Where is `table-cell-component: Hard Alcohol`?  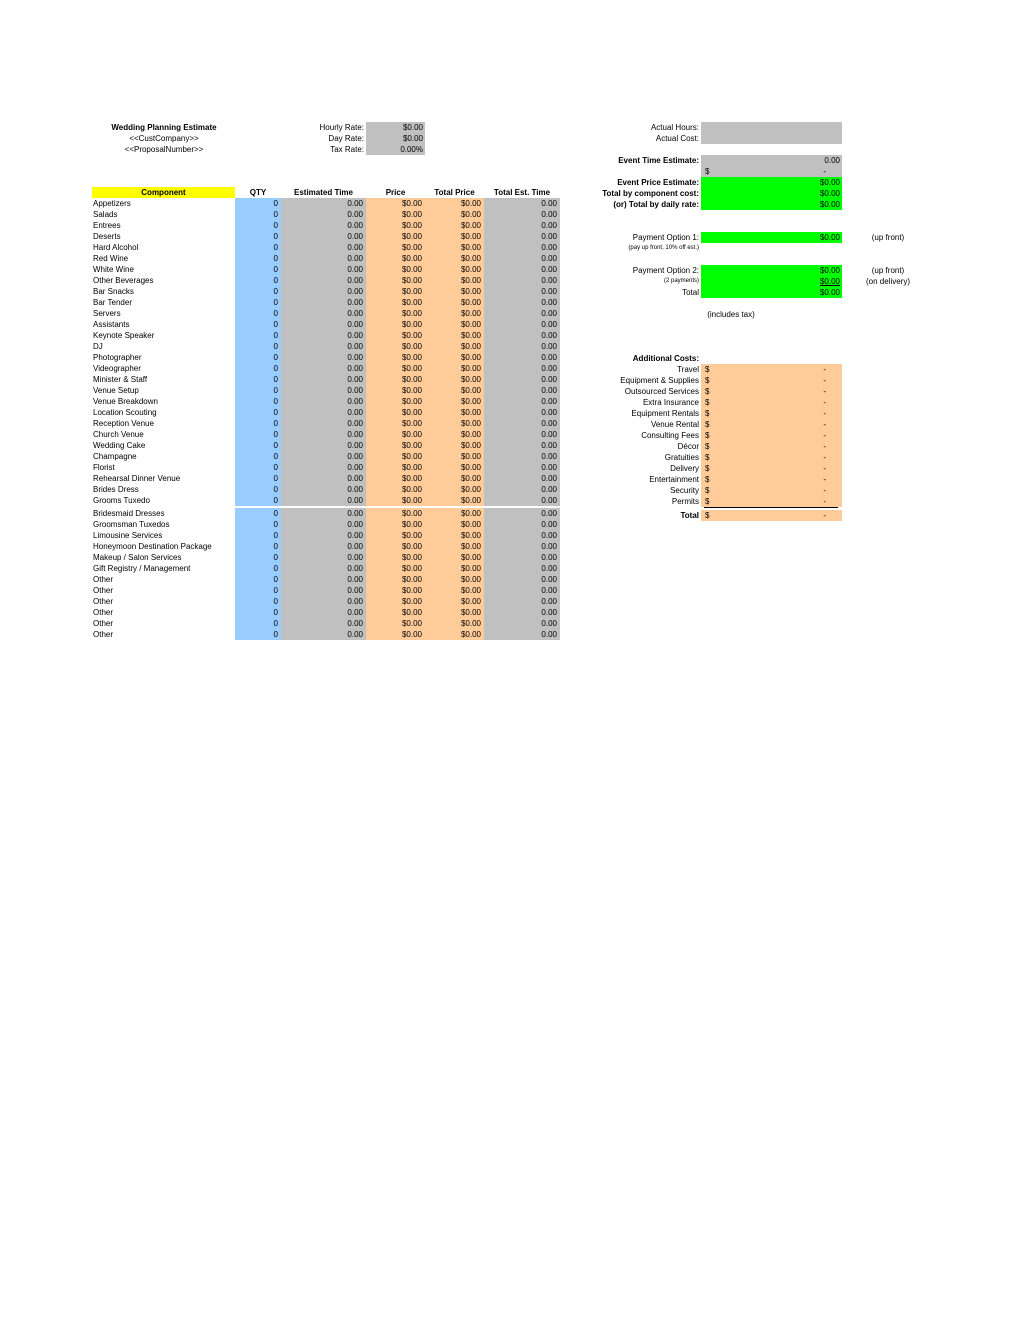
table-cell-component: Hard Alcohol is located at coordinates (163, 247).